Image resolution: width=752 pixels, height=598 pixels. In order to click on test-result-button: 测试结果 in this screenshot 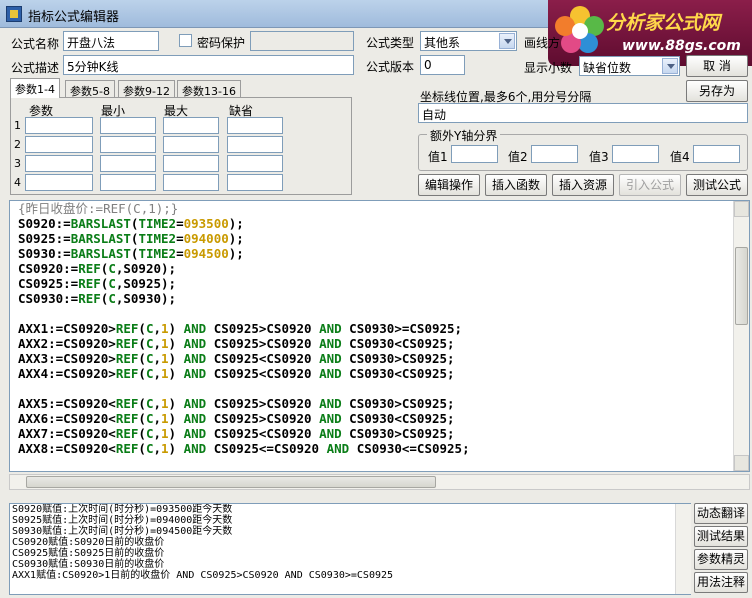, I will do `click(721, 536)`.